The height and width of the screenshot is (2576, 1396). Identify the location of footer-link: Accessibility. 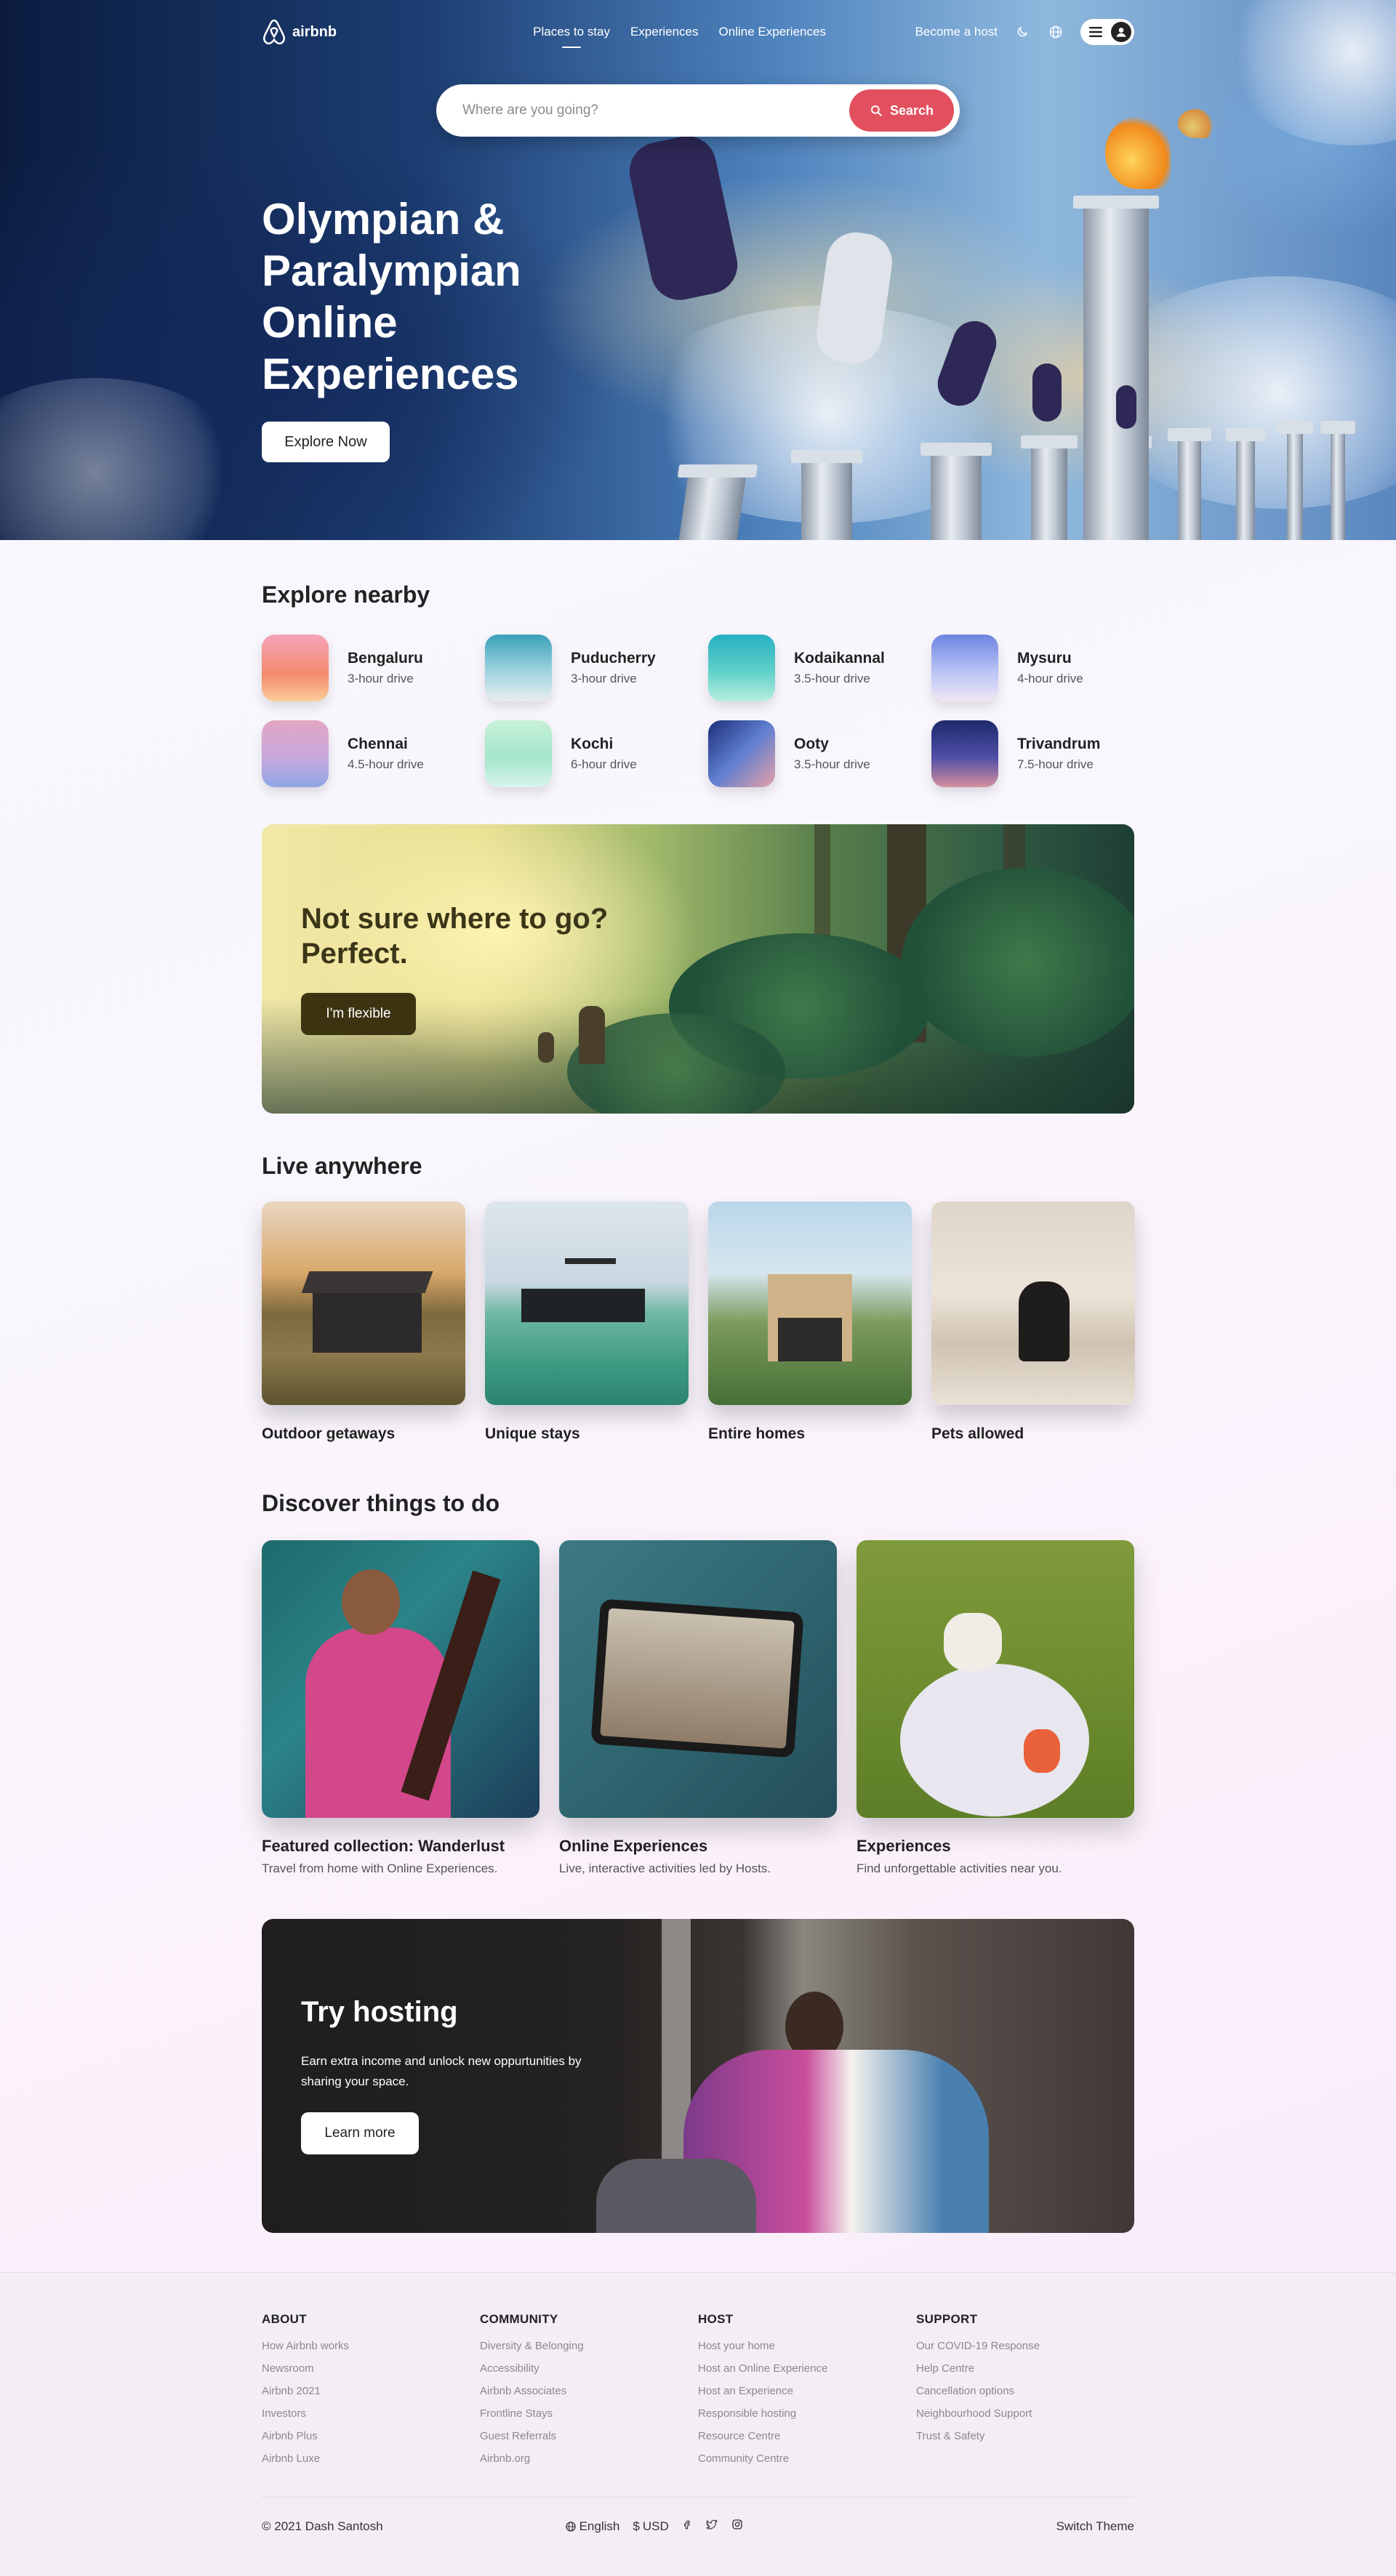
(589, 2368).